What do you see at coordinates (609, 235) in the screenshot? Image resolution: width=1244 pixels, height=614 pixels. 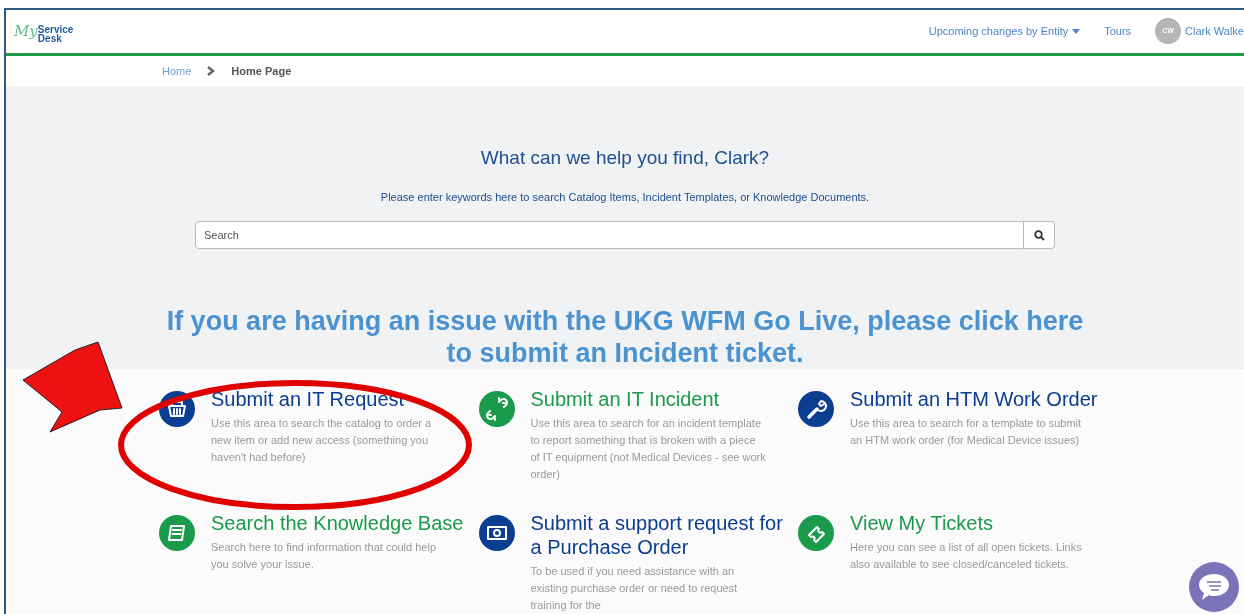 I see `search-field: Search` at bounding box center [609, 235].